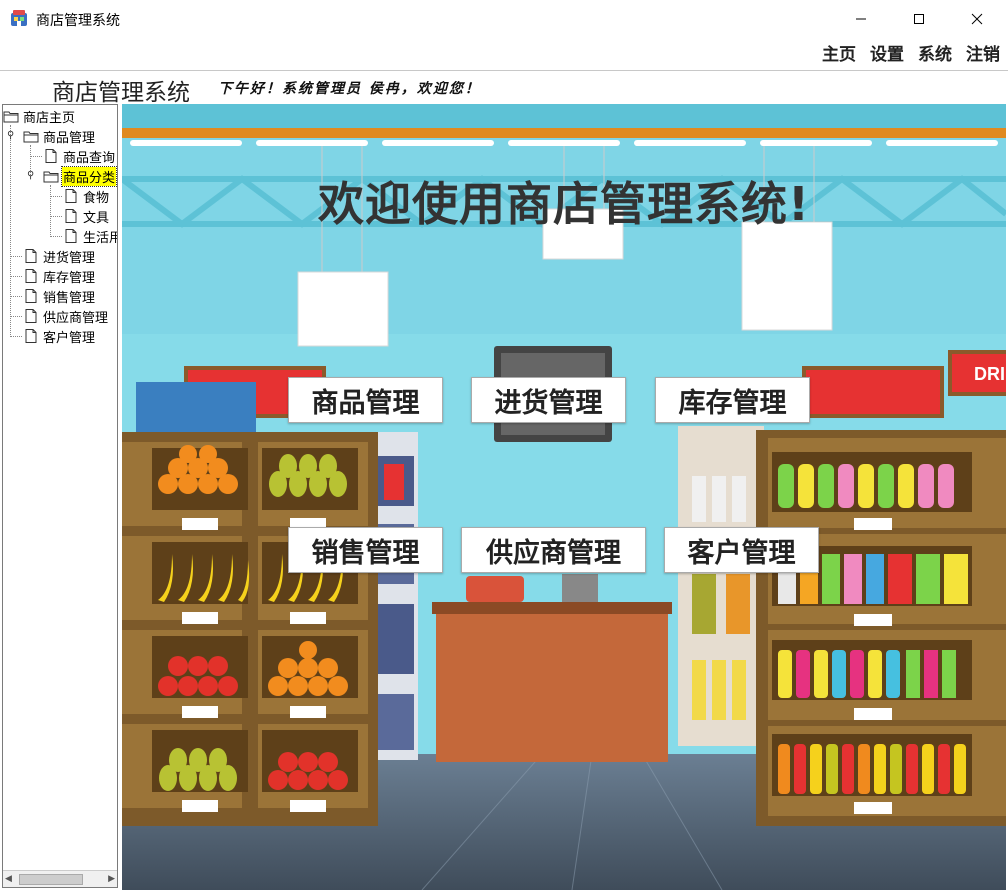 The width and height of the screenshot is (1008, 892). I want to click on tree-label: 商店主页, so click(49, 118).